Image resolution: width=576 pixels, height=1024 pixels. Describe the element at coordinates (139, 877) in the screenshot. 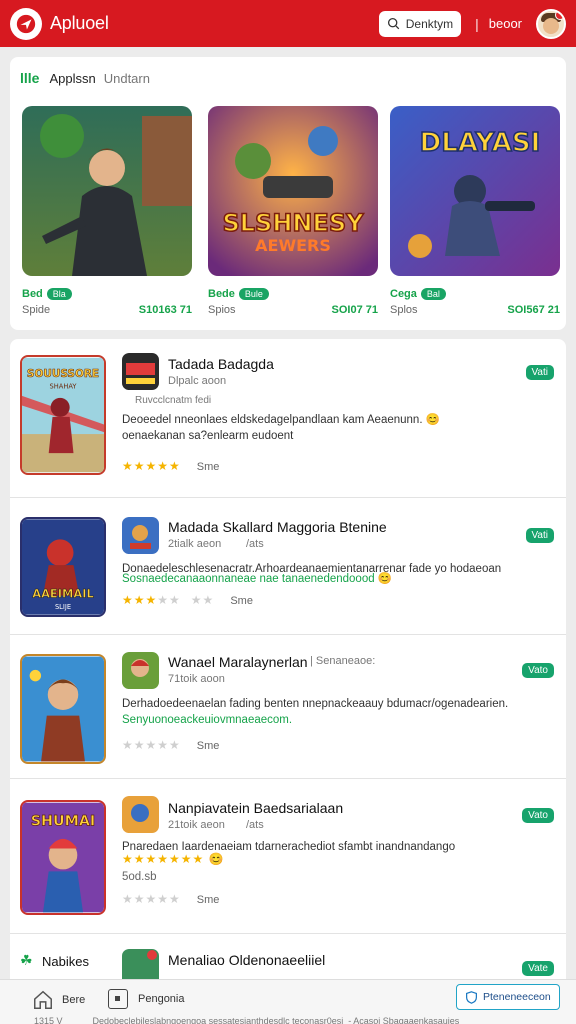

I see `list-item-desc-3: 5od.sb` at that location.